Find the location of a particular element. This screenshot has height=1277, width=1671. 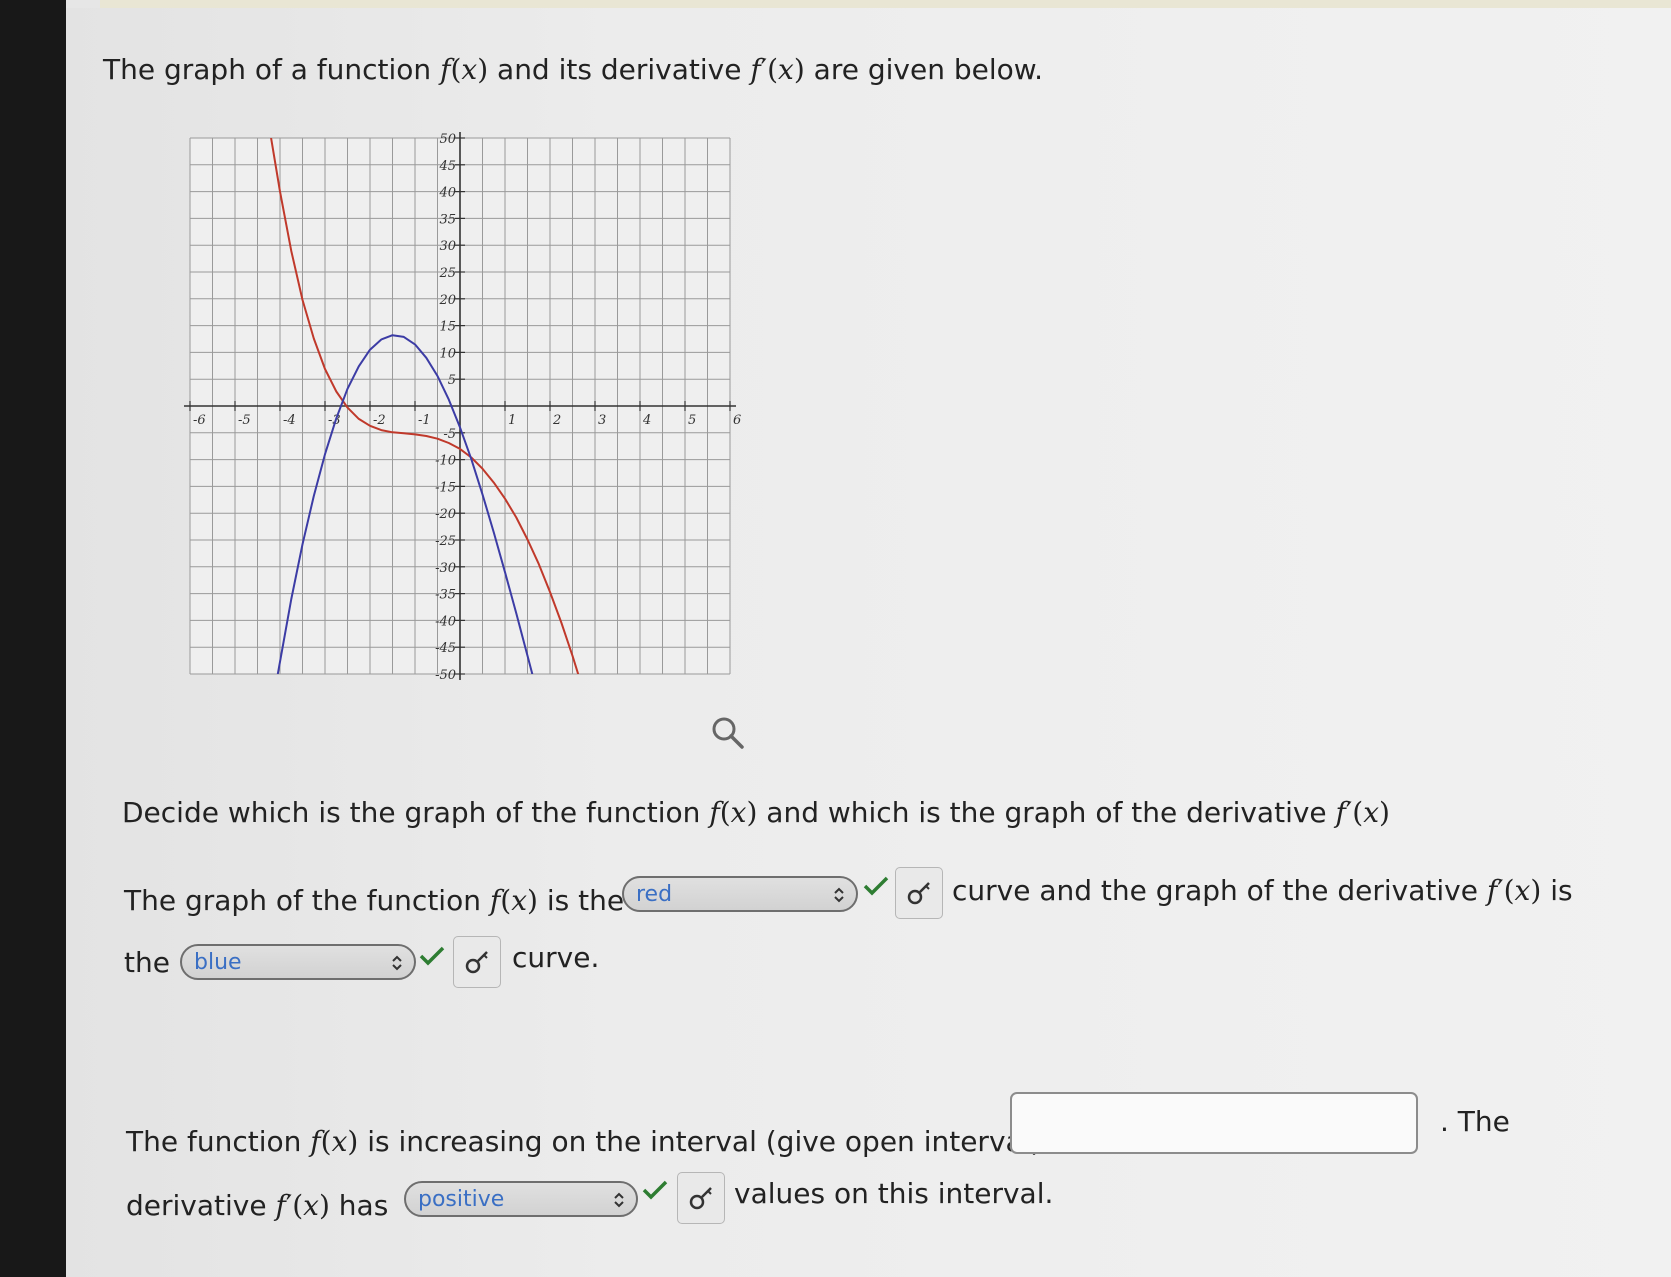

function-curve-value: red is located at coordinates (654, 894).